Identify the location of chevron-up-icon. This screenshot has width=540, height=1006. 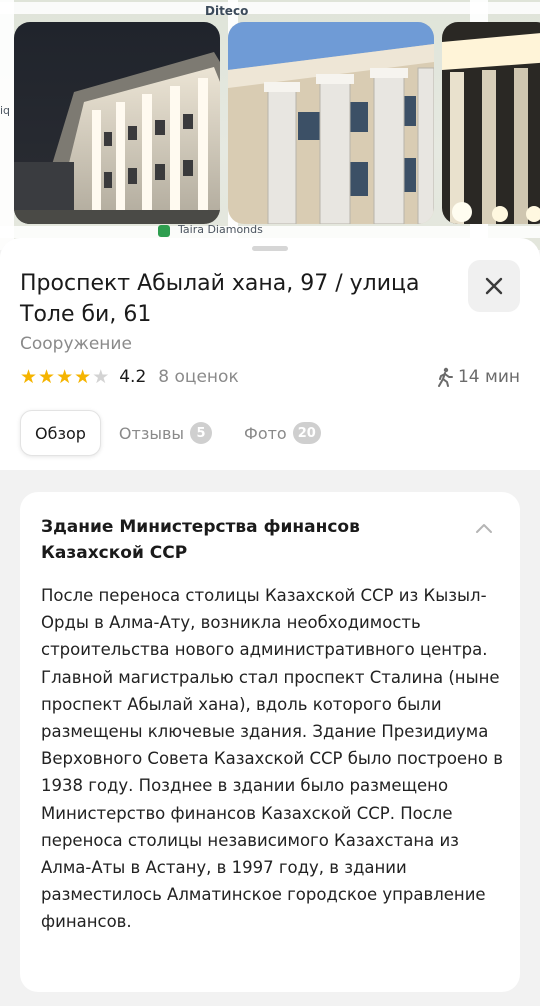
(484, 528).